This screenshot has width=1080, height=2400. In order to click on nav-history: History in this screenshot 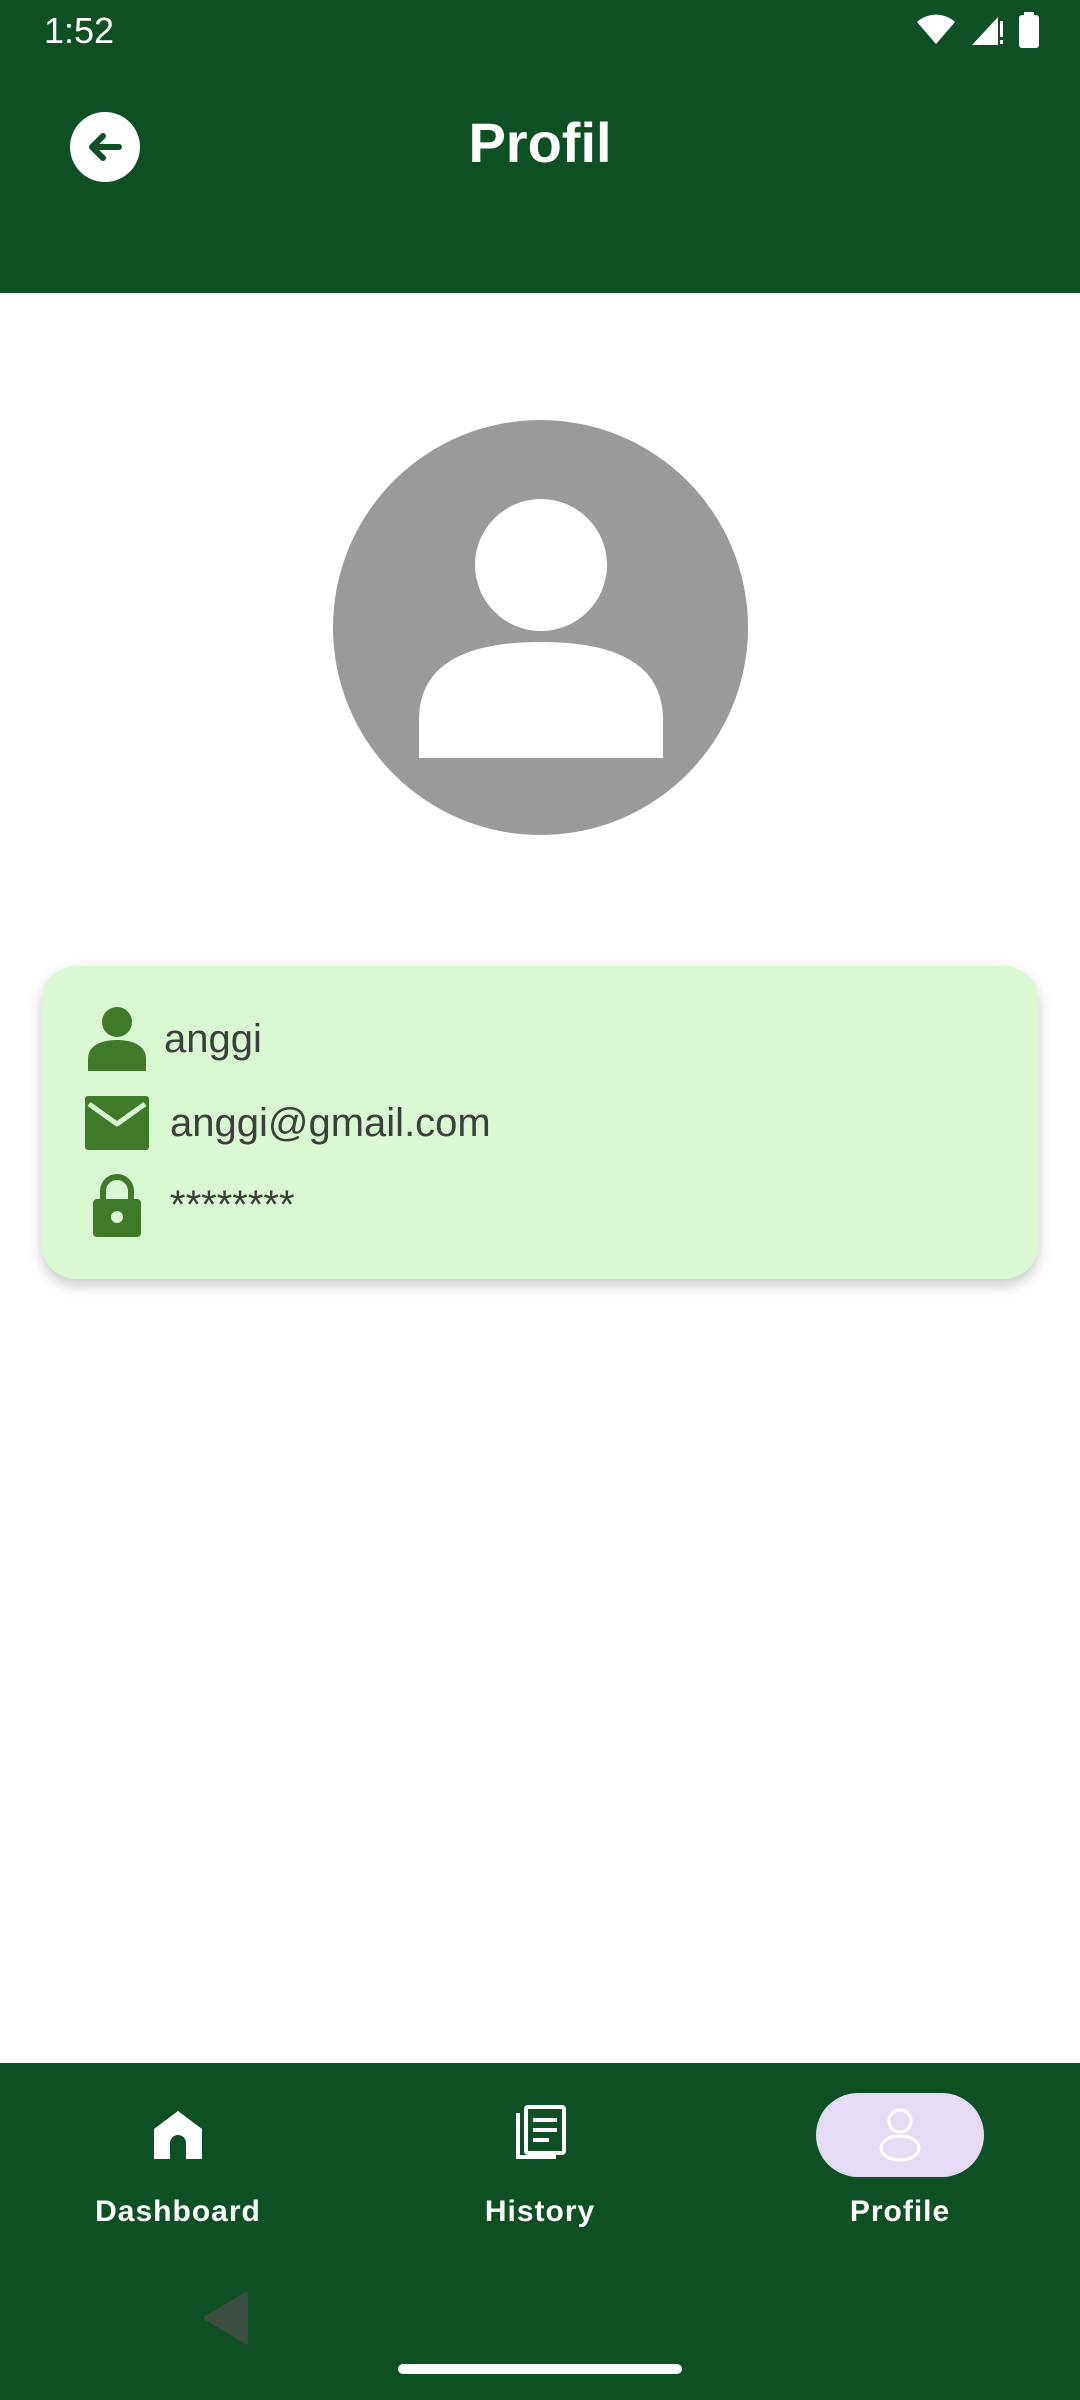, I will do `click(540, 2161)`.